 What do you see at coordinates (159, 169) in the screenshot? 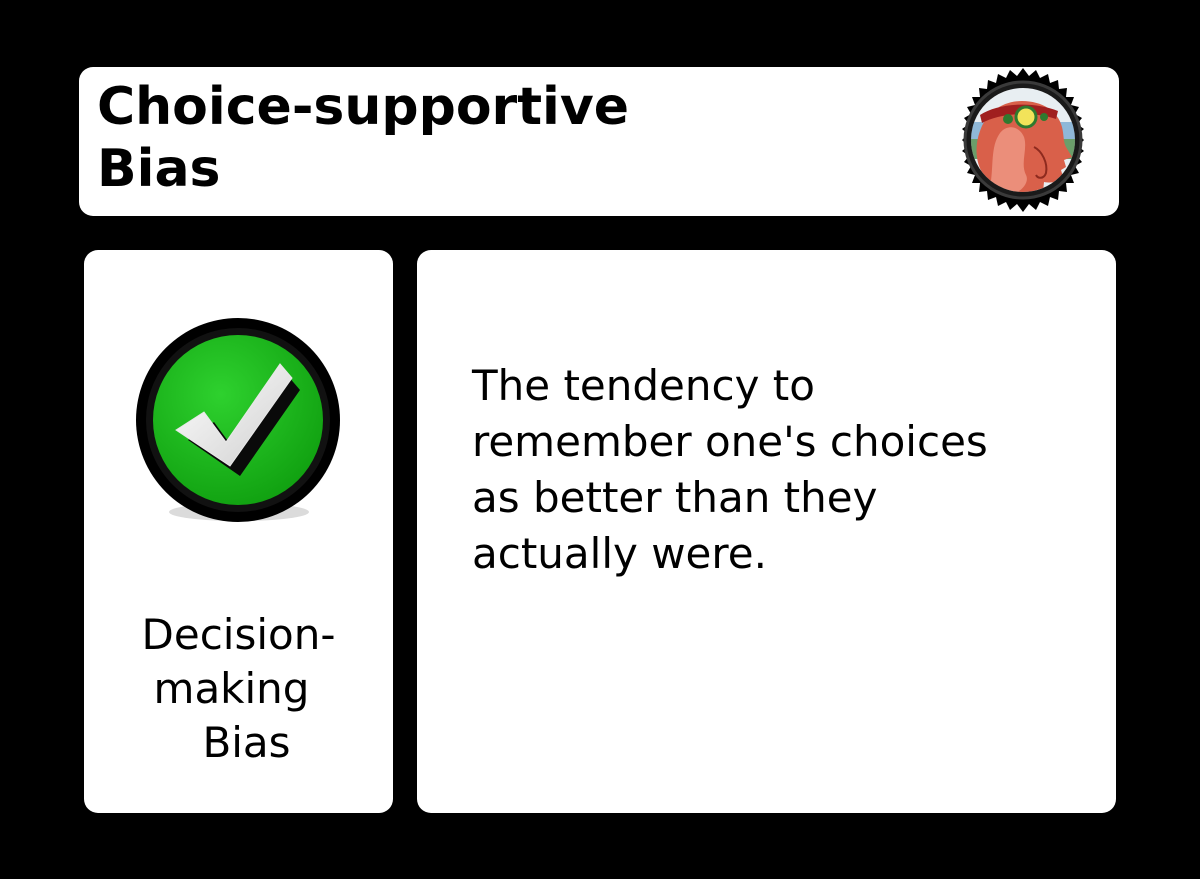
I see `card-title-line-2: Bias` at bounding box center [159, 169].